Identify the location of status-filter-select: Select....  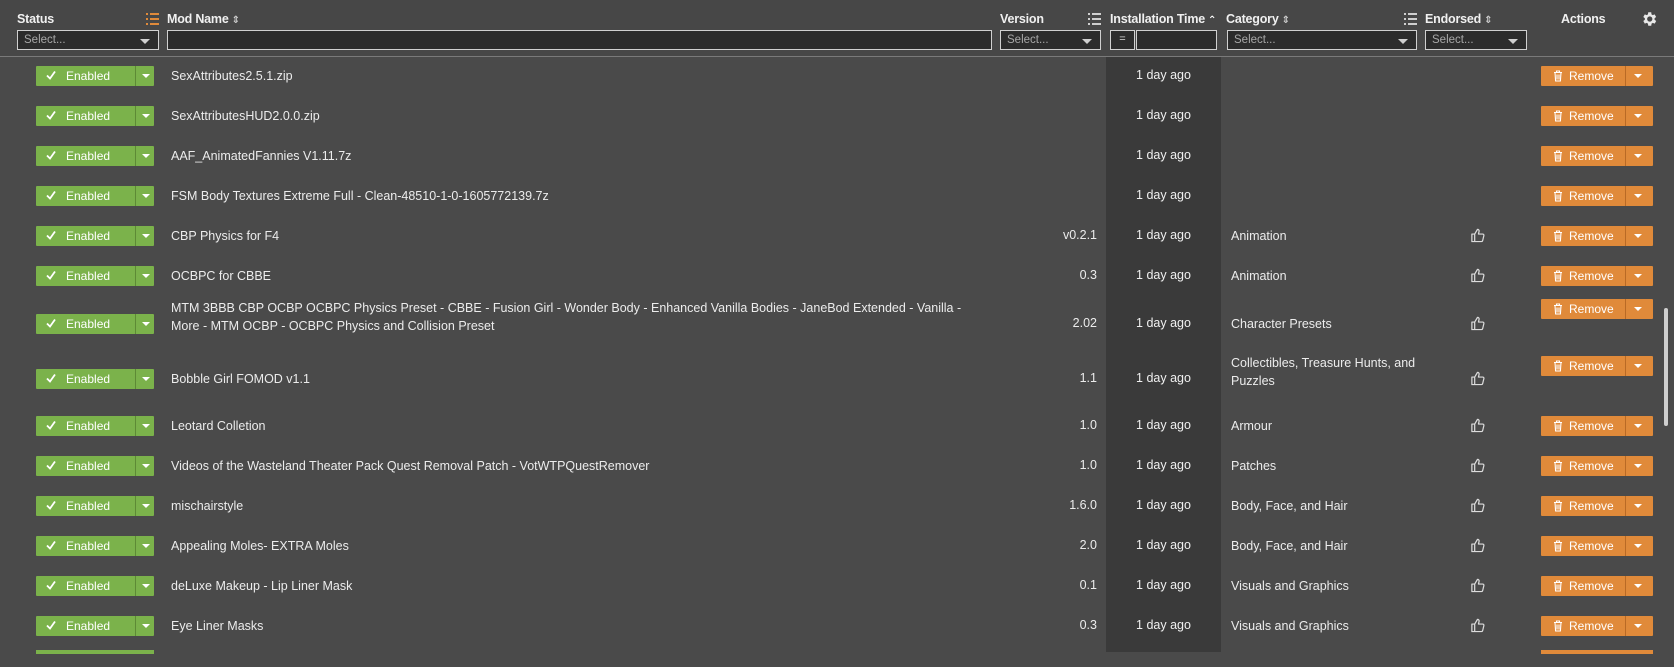
(88, 40).